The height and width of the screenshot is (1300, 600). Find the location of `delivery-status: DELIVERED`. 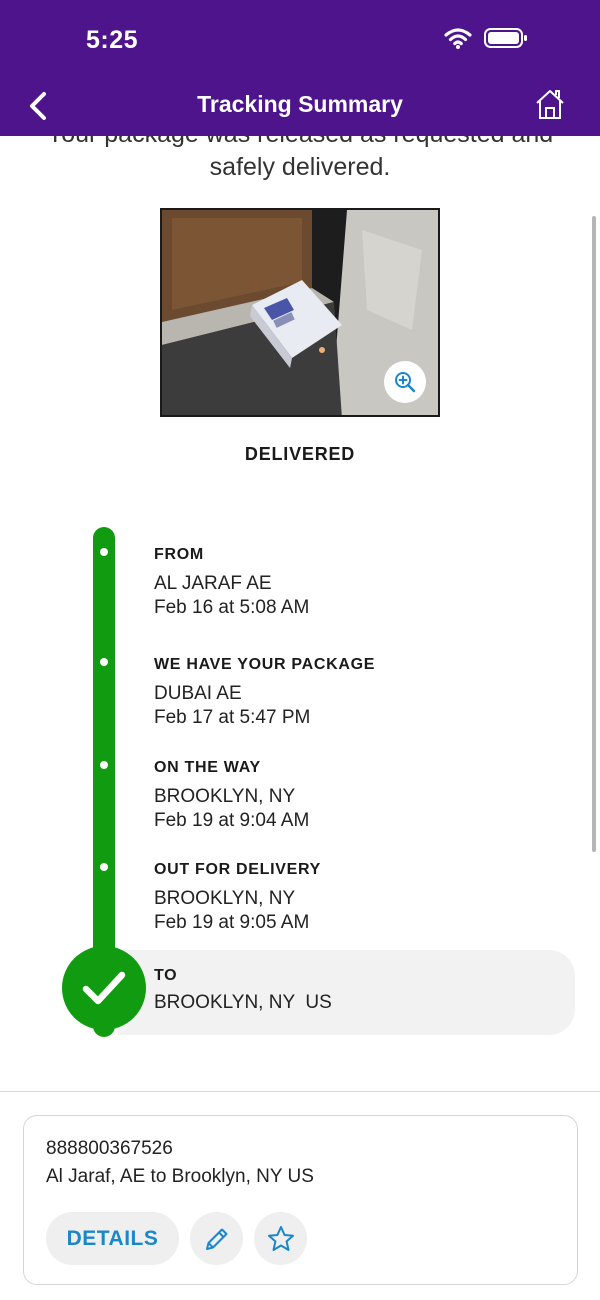

delivery-status: DELIVERED is located at coordinates (300, 454).